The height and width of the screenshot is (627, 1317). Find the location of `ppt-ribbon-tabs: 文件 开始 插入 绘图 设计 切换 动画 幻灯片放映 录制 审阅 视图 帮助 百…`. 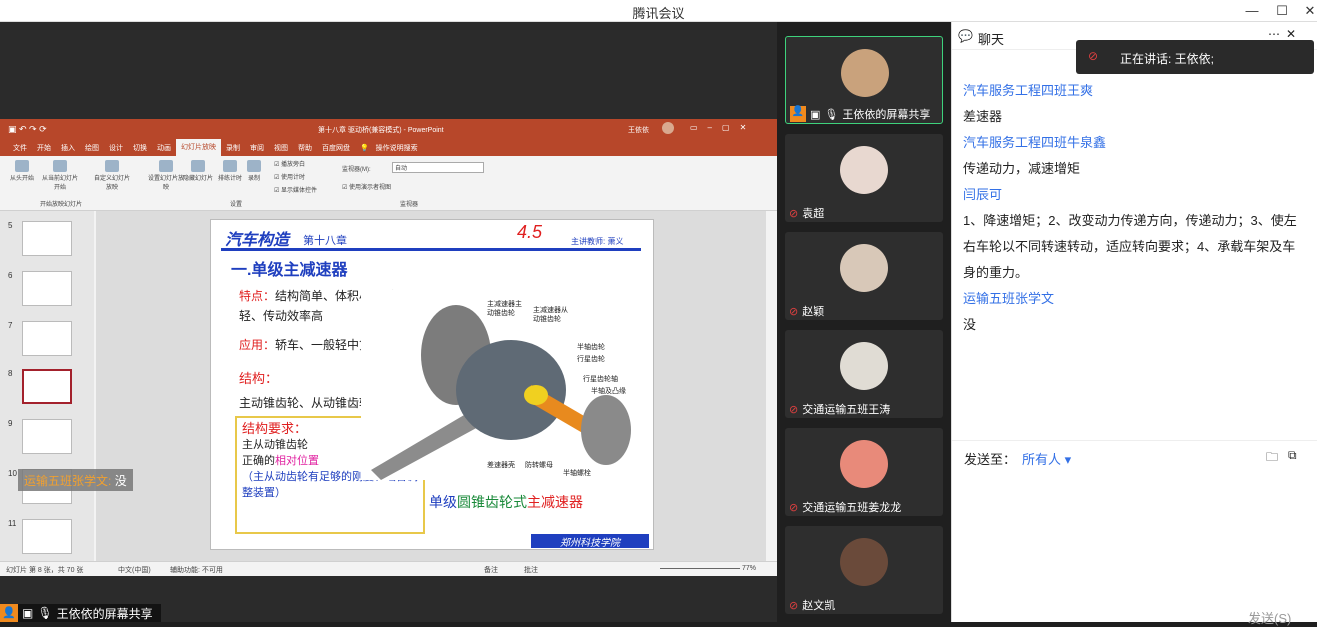

ppt-ribbon-tabs: 文件 开始 插入 绘图 设计 切换 动画 幻灯片放映 录制 审阅 视图 帮助 百… is located at coordinates (388, 147).